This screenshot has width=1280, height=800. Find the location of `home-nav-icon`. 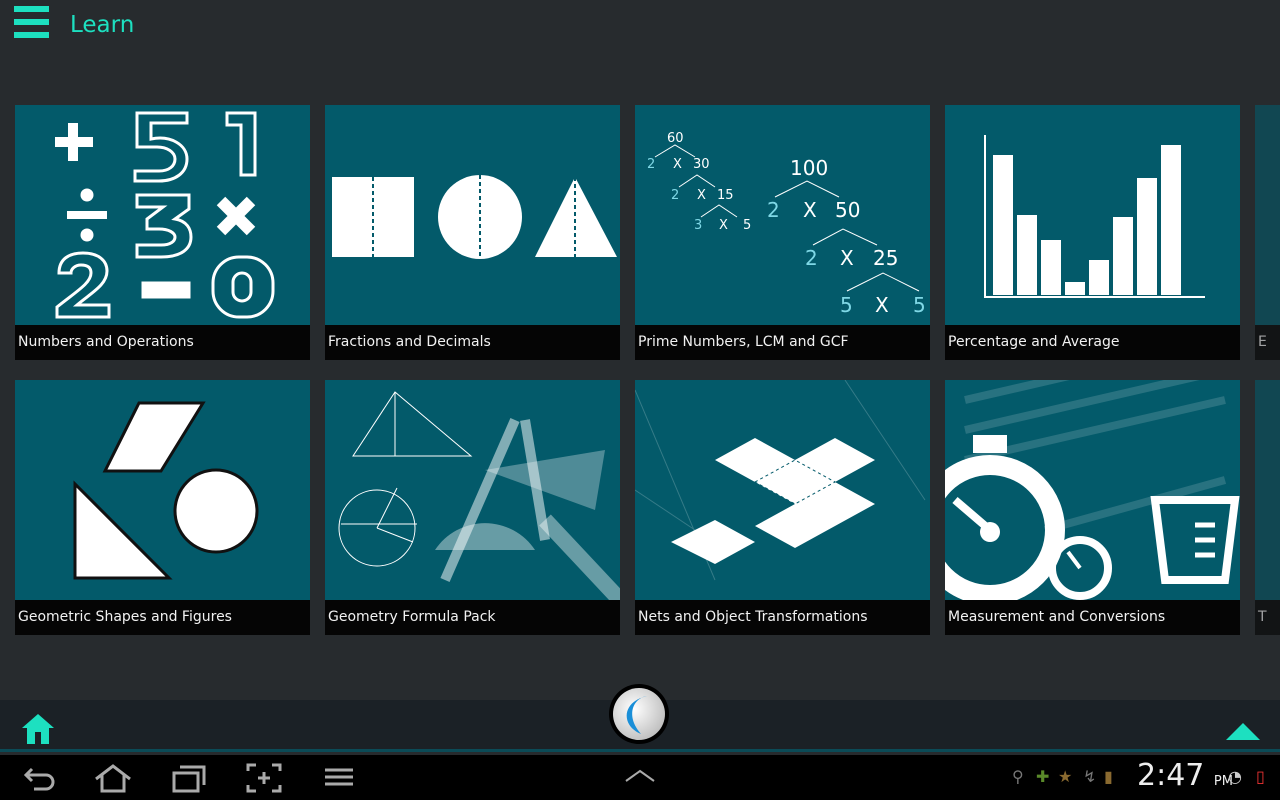

home-nav-icon is located at coordinates (113, 778).